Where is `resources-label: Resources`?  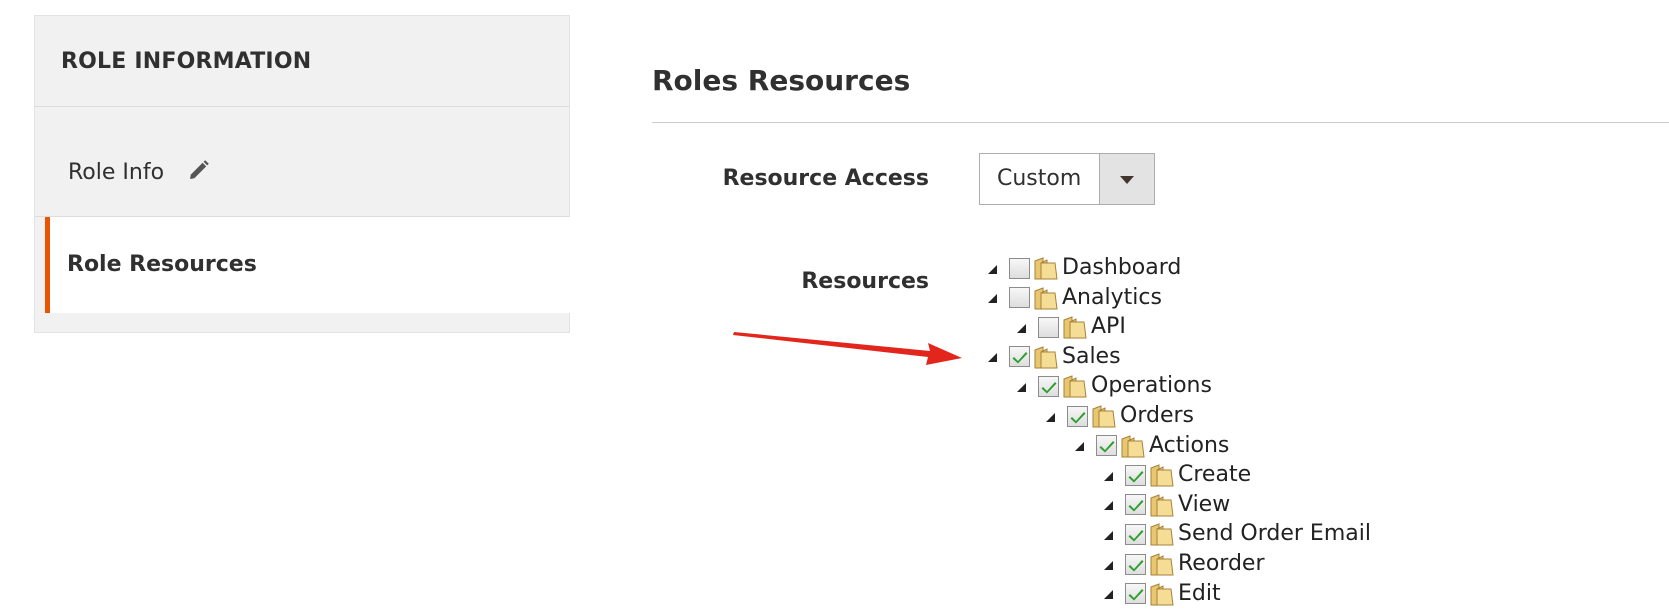 resources-label: Resources is located at coordinates (865, 281).